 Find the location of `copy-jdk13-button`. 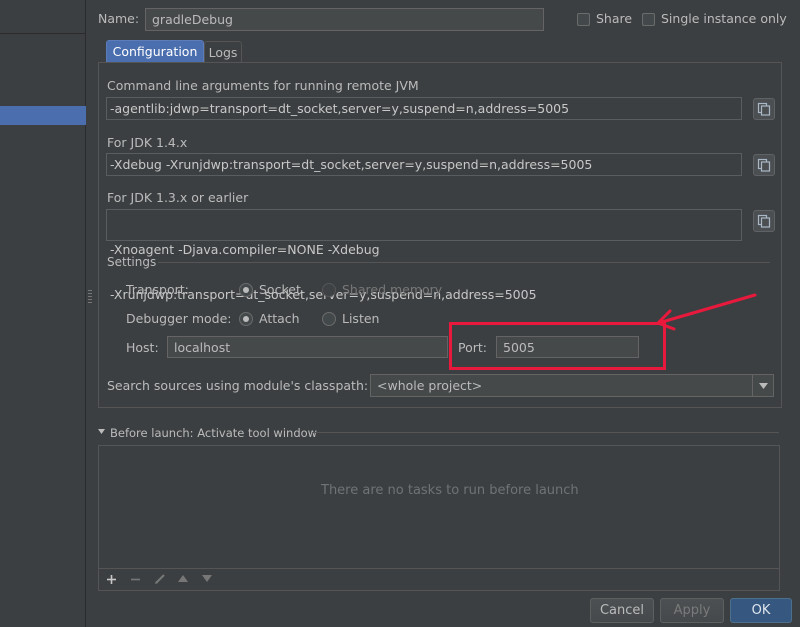

copy-jdk13-button is located at coordinates (764, 221).